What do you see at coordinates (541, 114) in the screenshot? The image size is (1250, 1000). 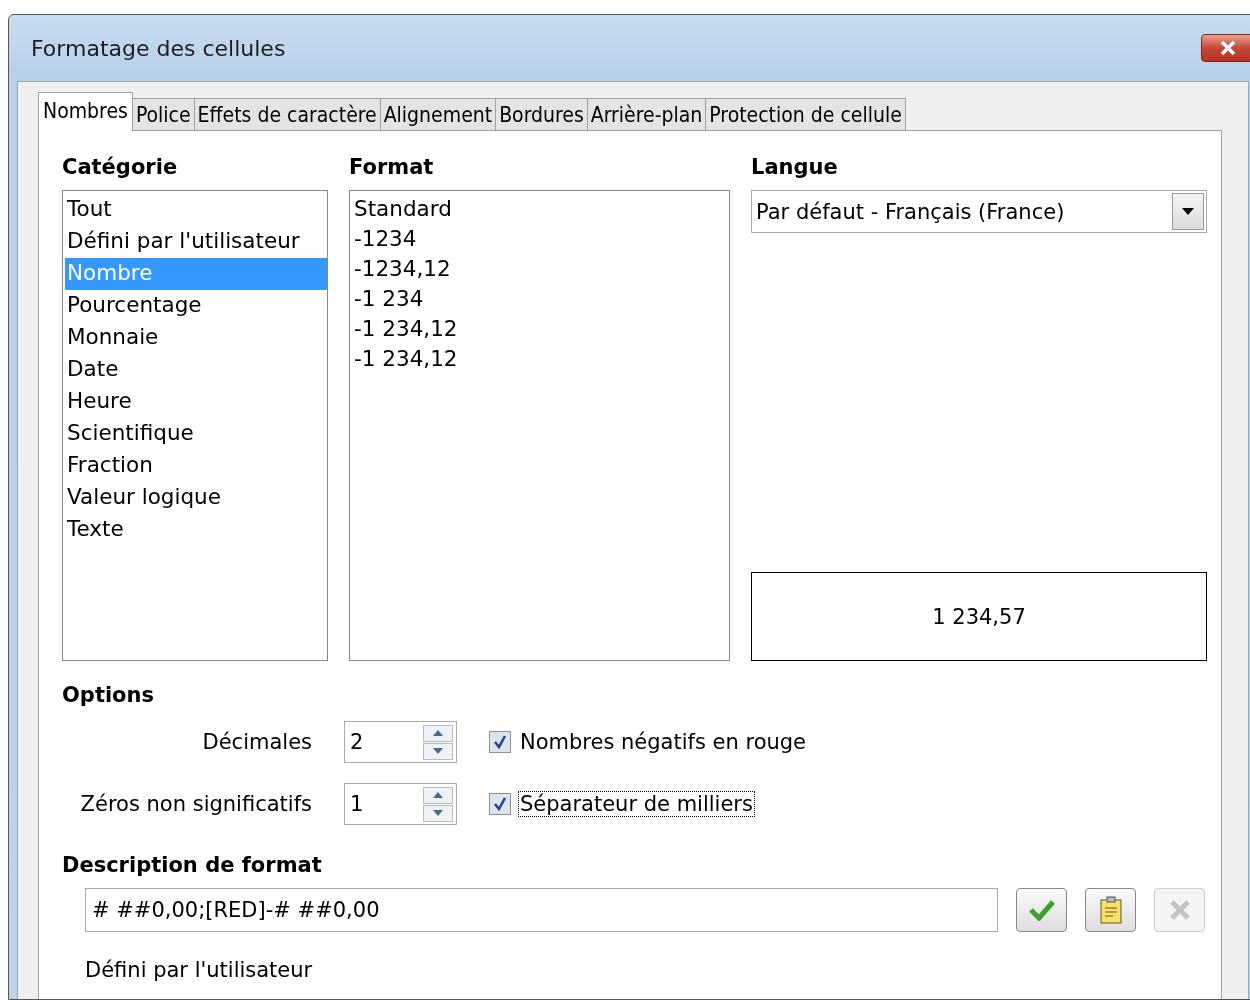 I see `tab: Bordures` at bounding box center [541, 114].